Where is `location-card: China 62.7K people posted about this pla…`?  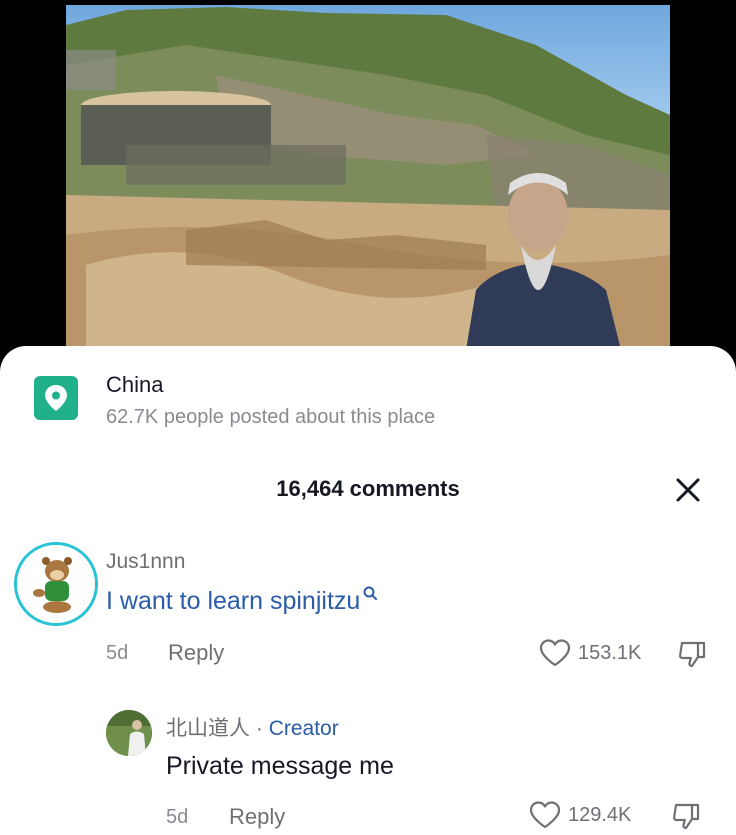 location-card: China 62.7K people posted about this pla… is located at coordinates (368, 396).